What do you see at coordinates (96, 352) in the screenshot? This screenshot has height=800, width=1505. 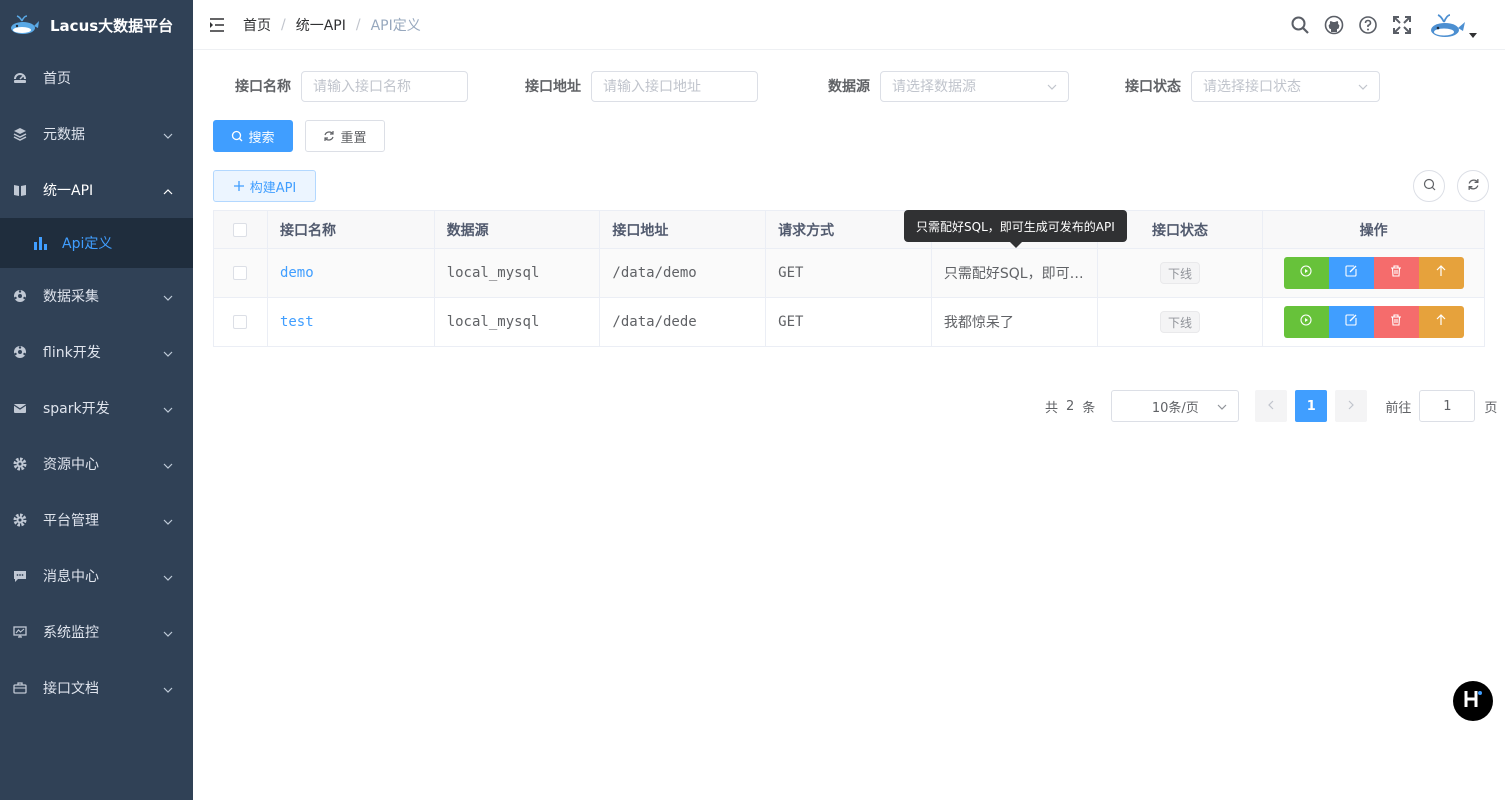 I see `sidebar-item-flink: flink开发` at bounding box center [96, 352].